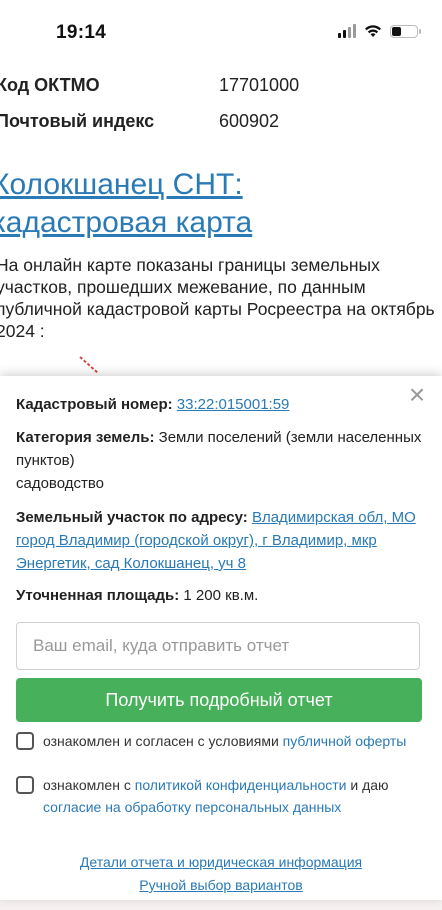  I want to click on area-value: 1 200 кв.м., so click(221, 595).